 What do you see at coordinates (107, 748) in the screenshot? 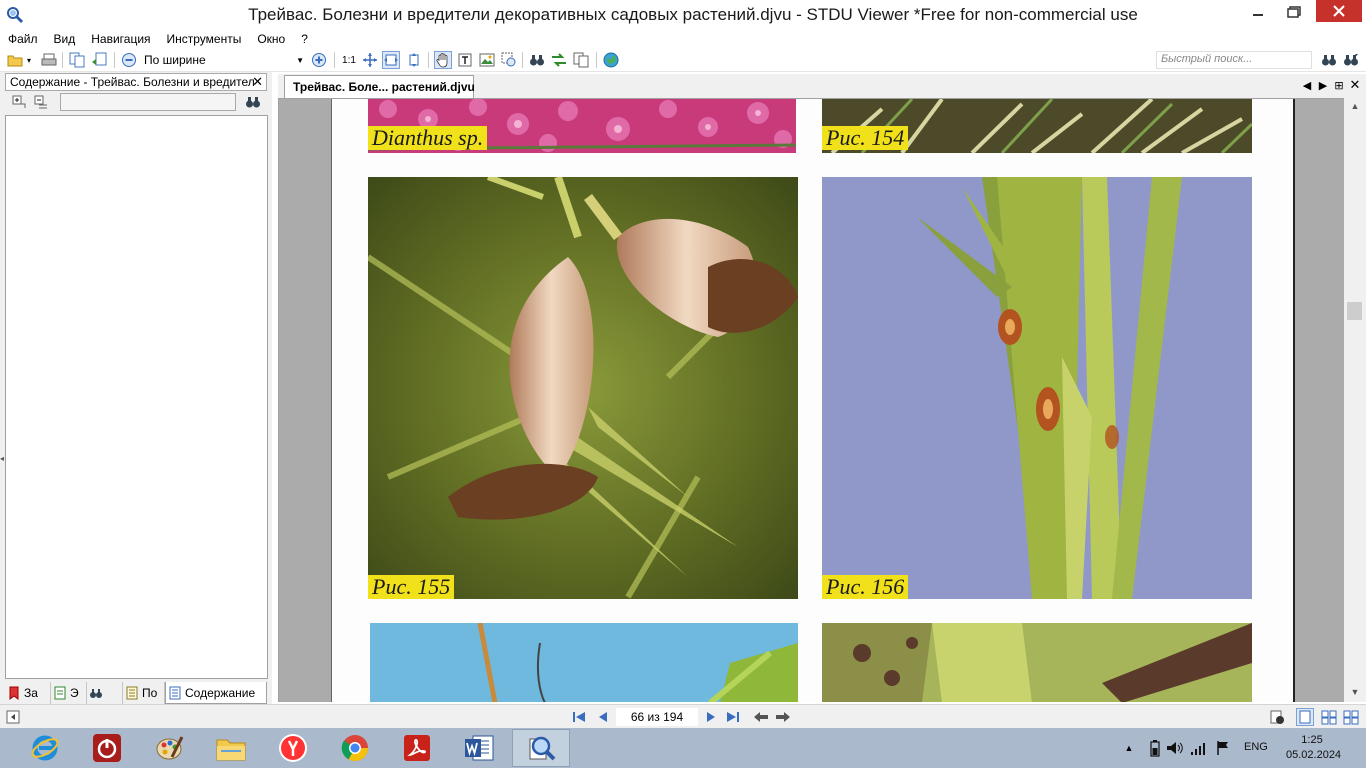
I see `power-icon` at bounding box center [107, 748].